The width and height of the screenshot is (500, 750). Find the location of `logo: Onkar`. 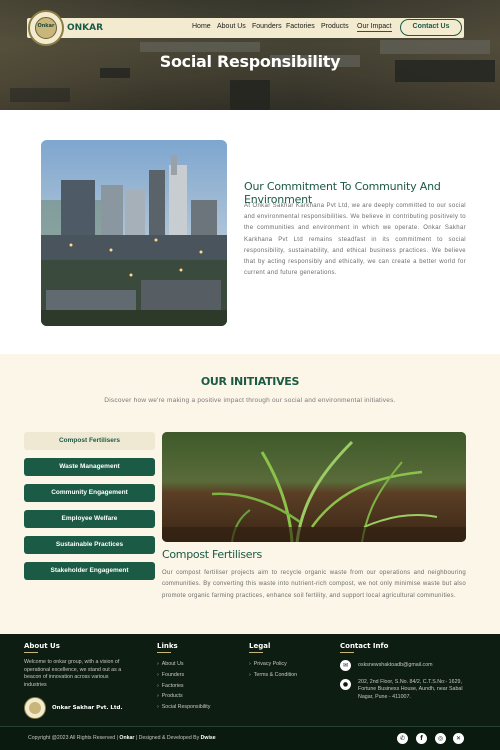

logo: Onkar is located at coordinates (46, 28).